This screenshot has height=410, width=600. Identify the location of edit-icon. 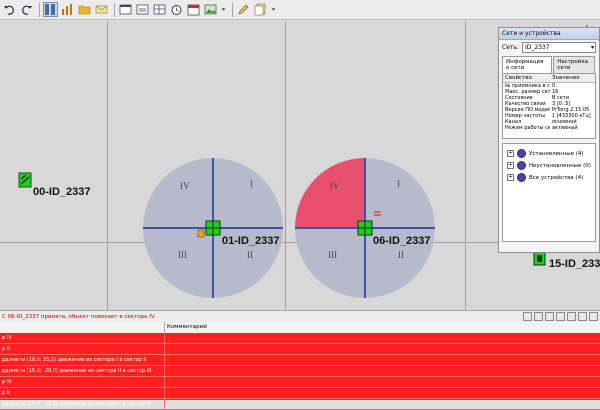
(243, 9).